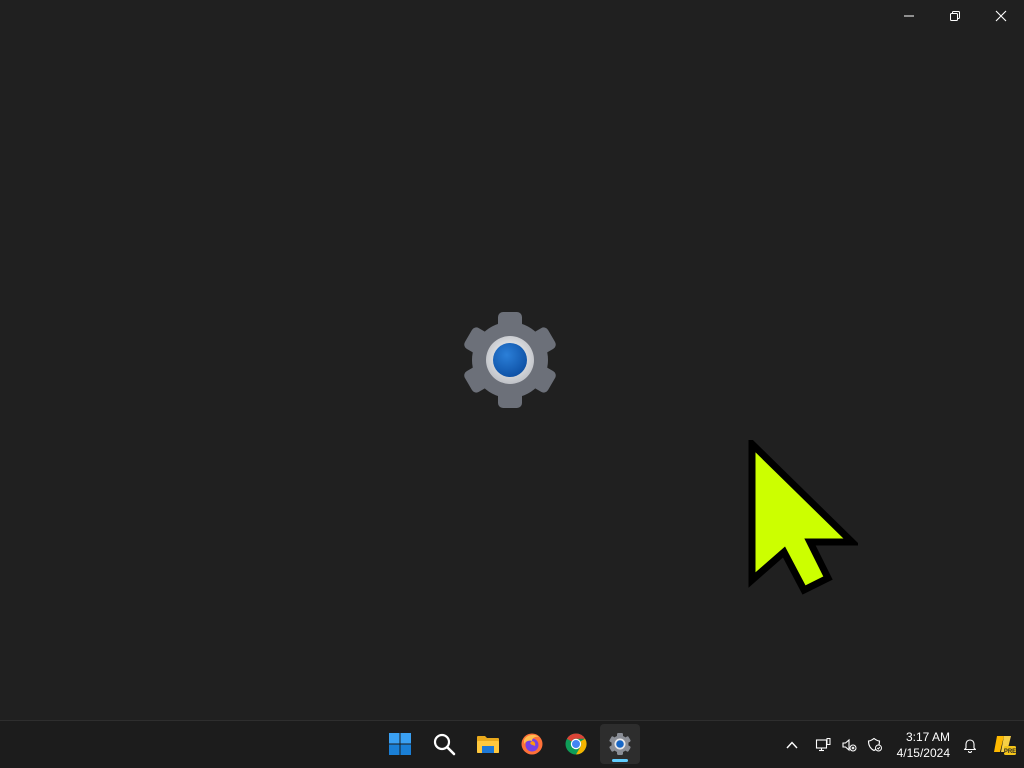 The width and height of the screenshot is (1024, 768). I want to click on search-icon, so click(444, 744).